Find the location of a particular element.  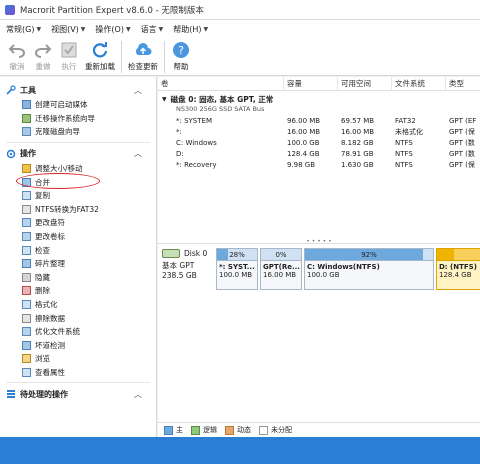

partition-block: 92% C: Windows(NTFS) 100.0 GB is located at coordinates (369, 269).